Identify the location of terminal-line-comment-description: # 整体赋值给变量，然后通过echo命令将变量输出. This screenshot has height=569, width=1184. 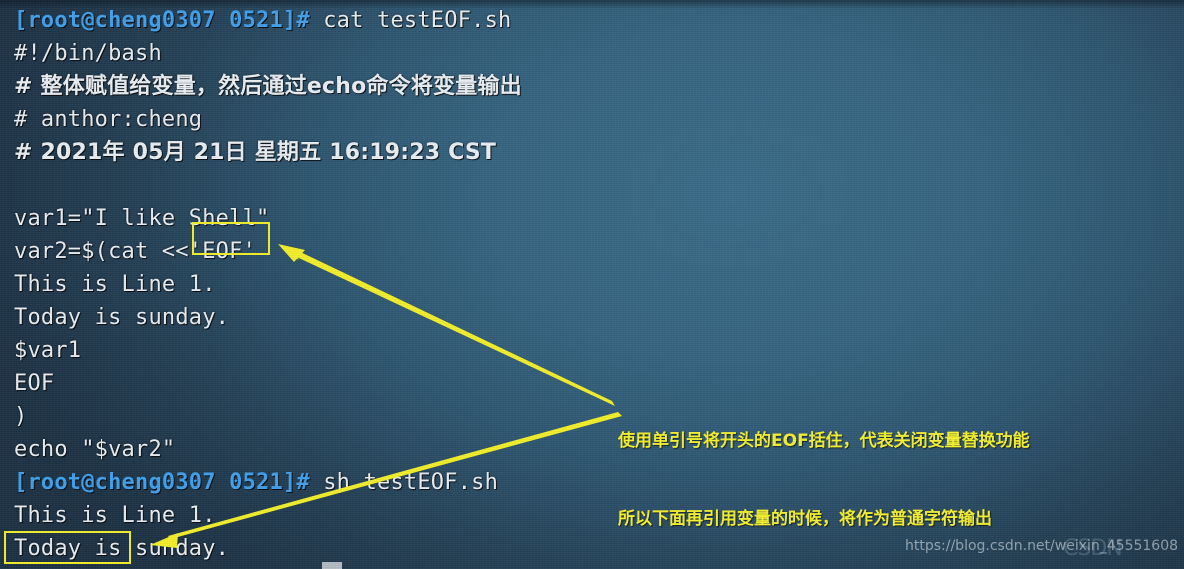
(268, 86).